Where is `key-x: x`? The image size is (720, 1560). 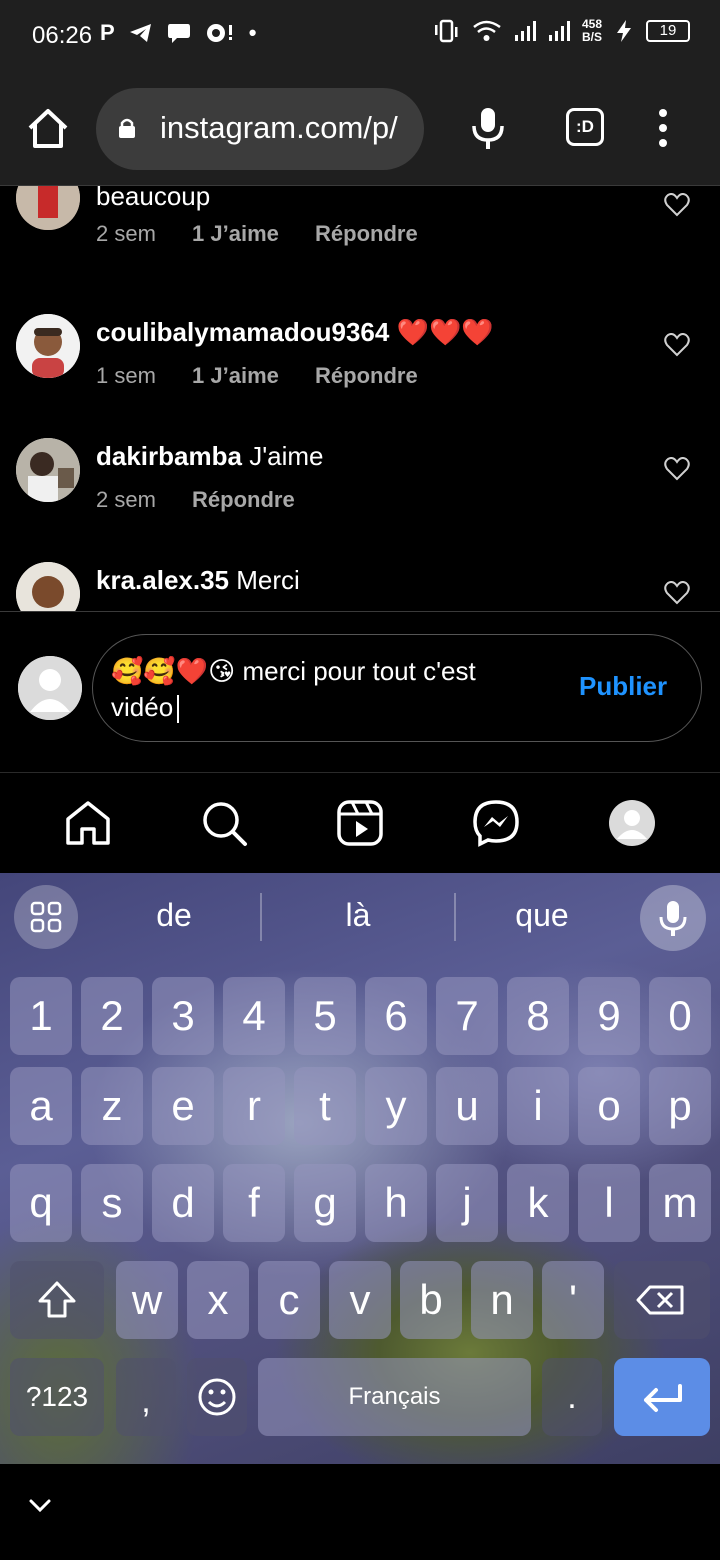 key-x: x is located at coordinates (218, 1300).